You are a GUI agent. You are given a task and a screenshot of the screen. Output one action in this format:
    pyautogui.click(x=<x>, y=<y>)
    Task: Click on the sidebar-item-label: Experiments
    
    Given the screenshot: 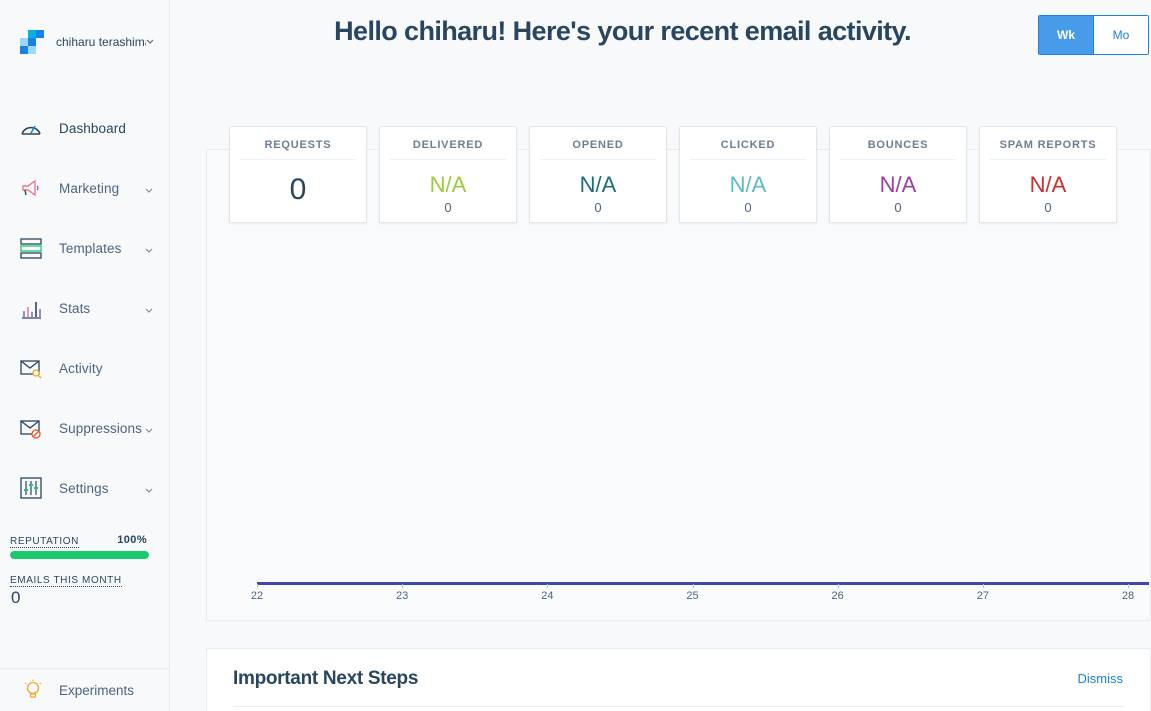 What is the action you would take?
    pyautogui.click(x=97, y=690)
    